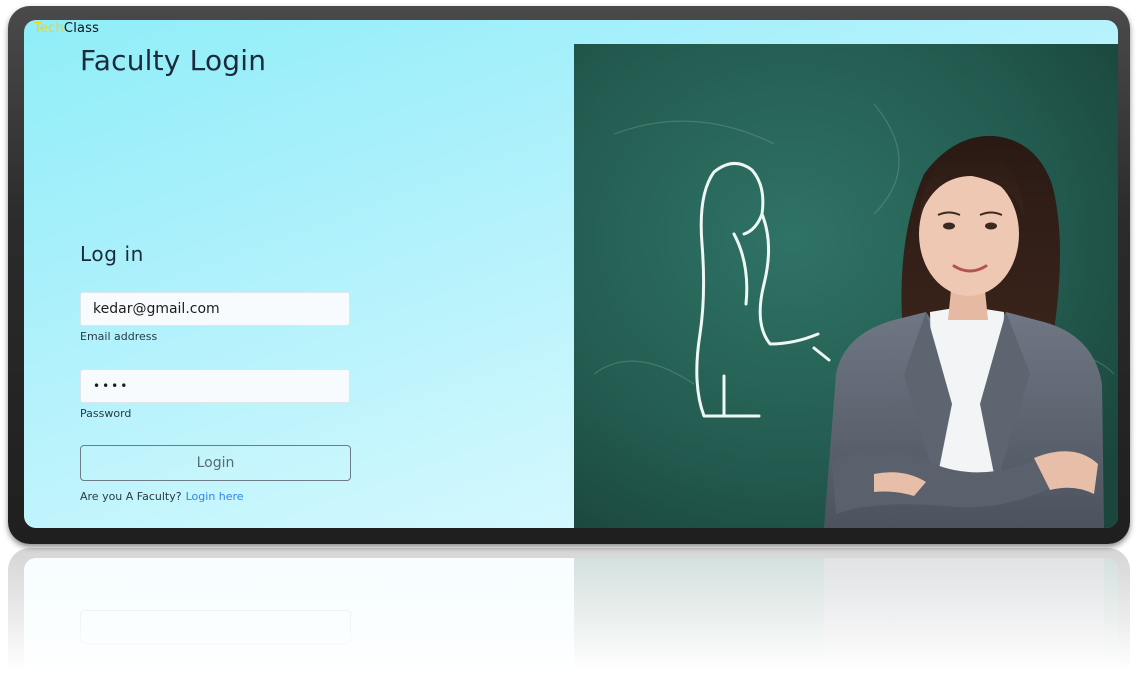 The image size is (1136, 692). Describe the element at coordinates (112, 254) in the screenshot. I see `login-heading: Log in` at that location.